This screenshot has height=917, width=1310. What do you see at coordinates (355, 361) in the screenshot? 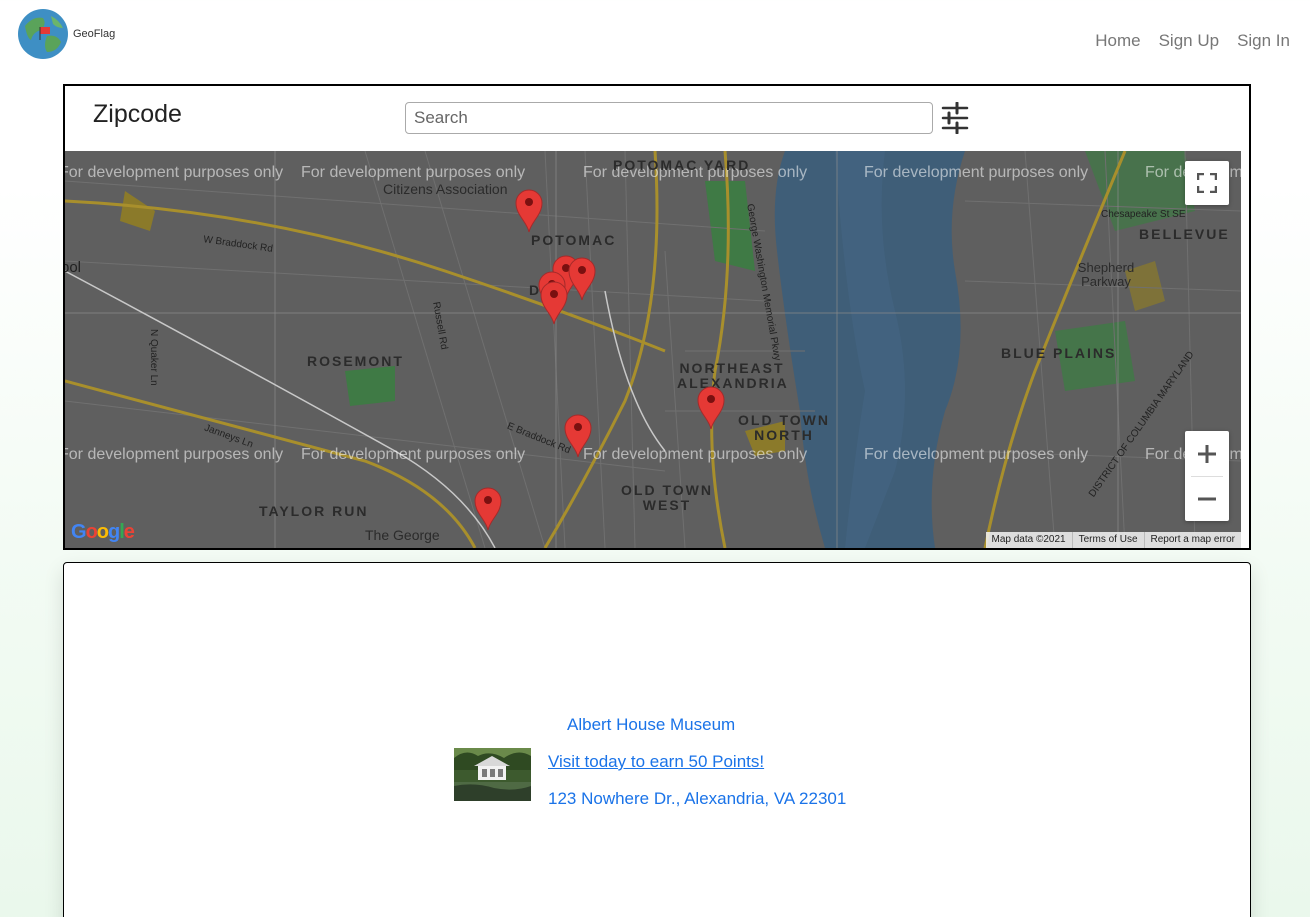
I see `area-label: ROSEMONT` at bounding box center [355, 361].